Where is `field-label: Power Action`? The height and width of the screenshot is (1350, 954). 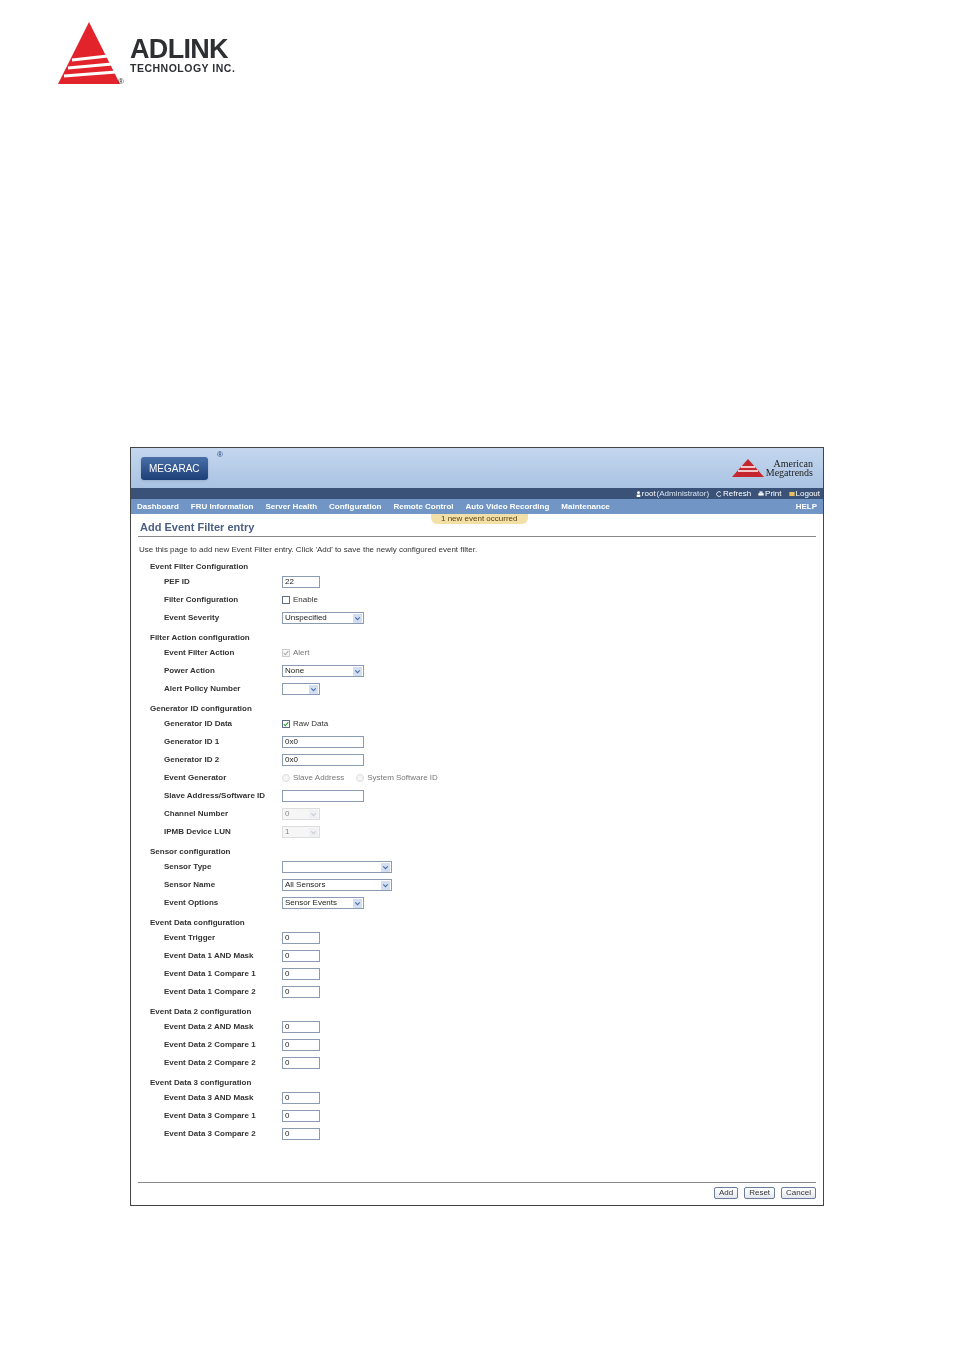 field-label: Power Action is located at coordinates (189, 671).